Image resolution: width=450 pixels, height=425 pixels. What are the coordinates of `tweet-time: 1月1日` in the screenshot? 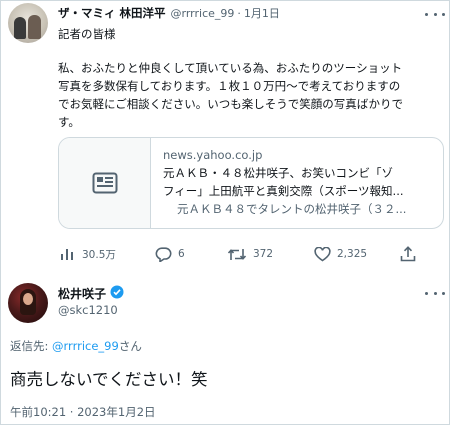 It's located at (262, 13).